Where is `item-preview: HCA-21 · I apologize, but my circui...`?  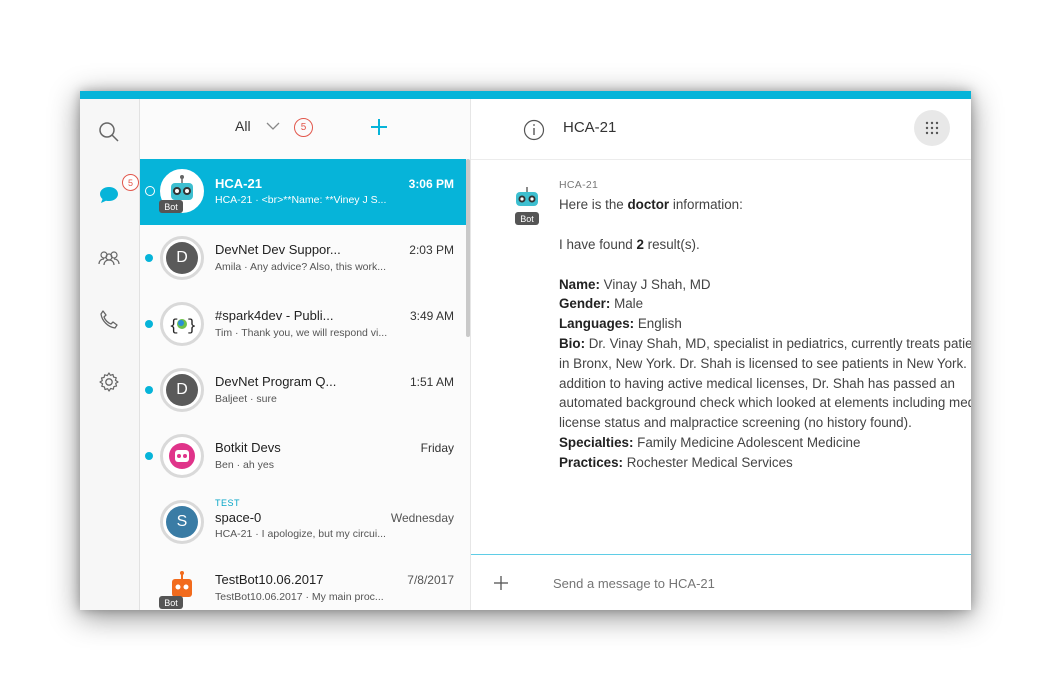 item-preview: HCA-21 · I apologize, but my circui... is located at coordinates (300, 534).